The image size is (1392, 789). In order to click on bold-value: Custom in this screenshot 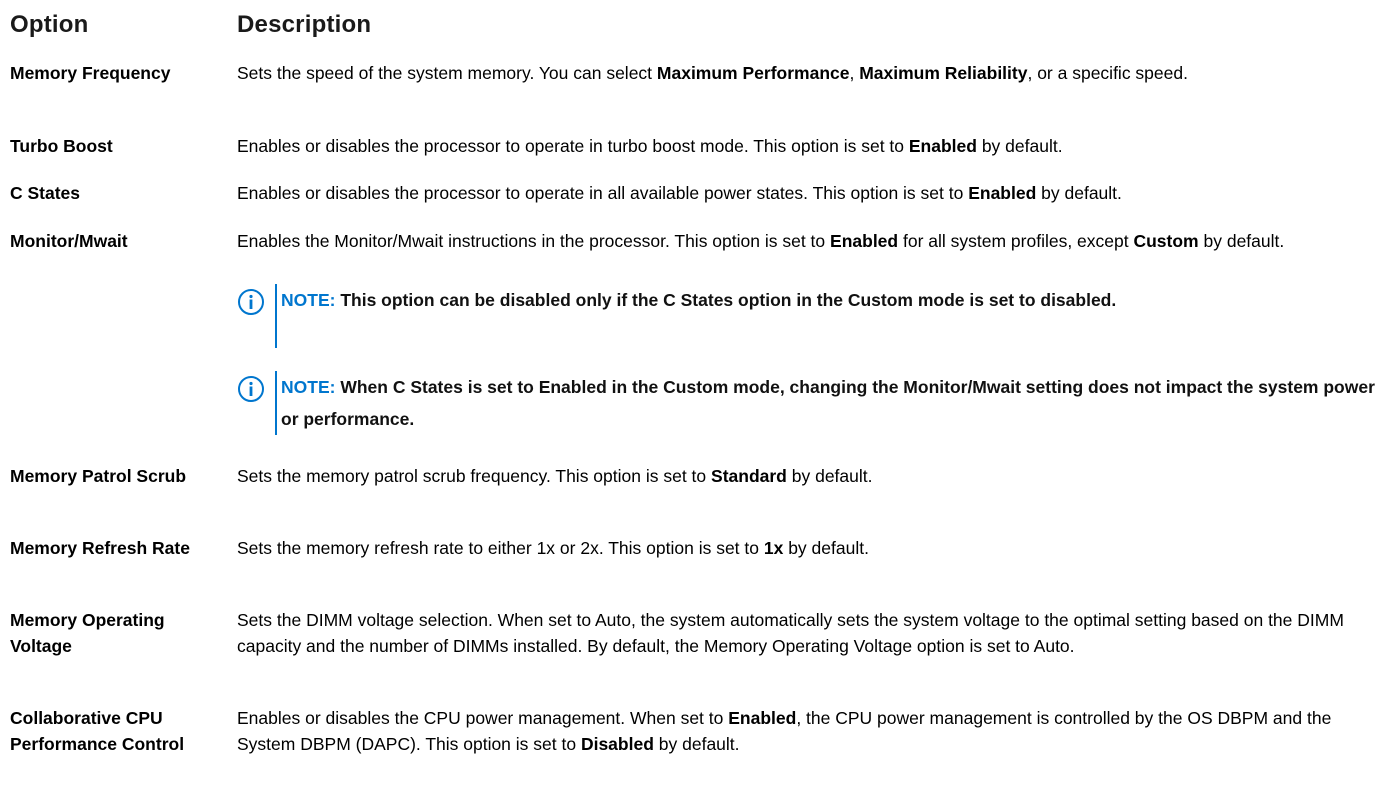, I will do `click(1166, 241)`.